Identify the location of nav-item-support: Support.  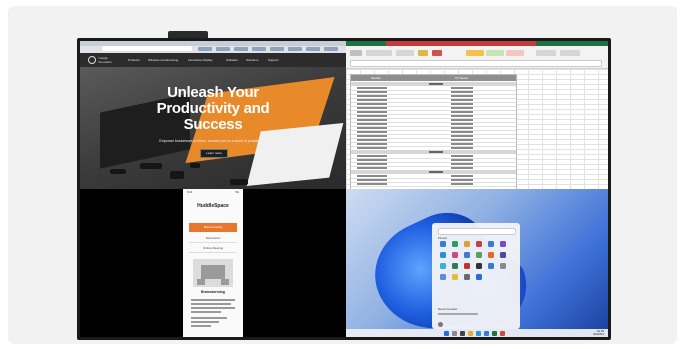
(273, 60).